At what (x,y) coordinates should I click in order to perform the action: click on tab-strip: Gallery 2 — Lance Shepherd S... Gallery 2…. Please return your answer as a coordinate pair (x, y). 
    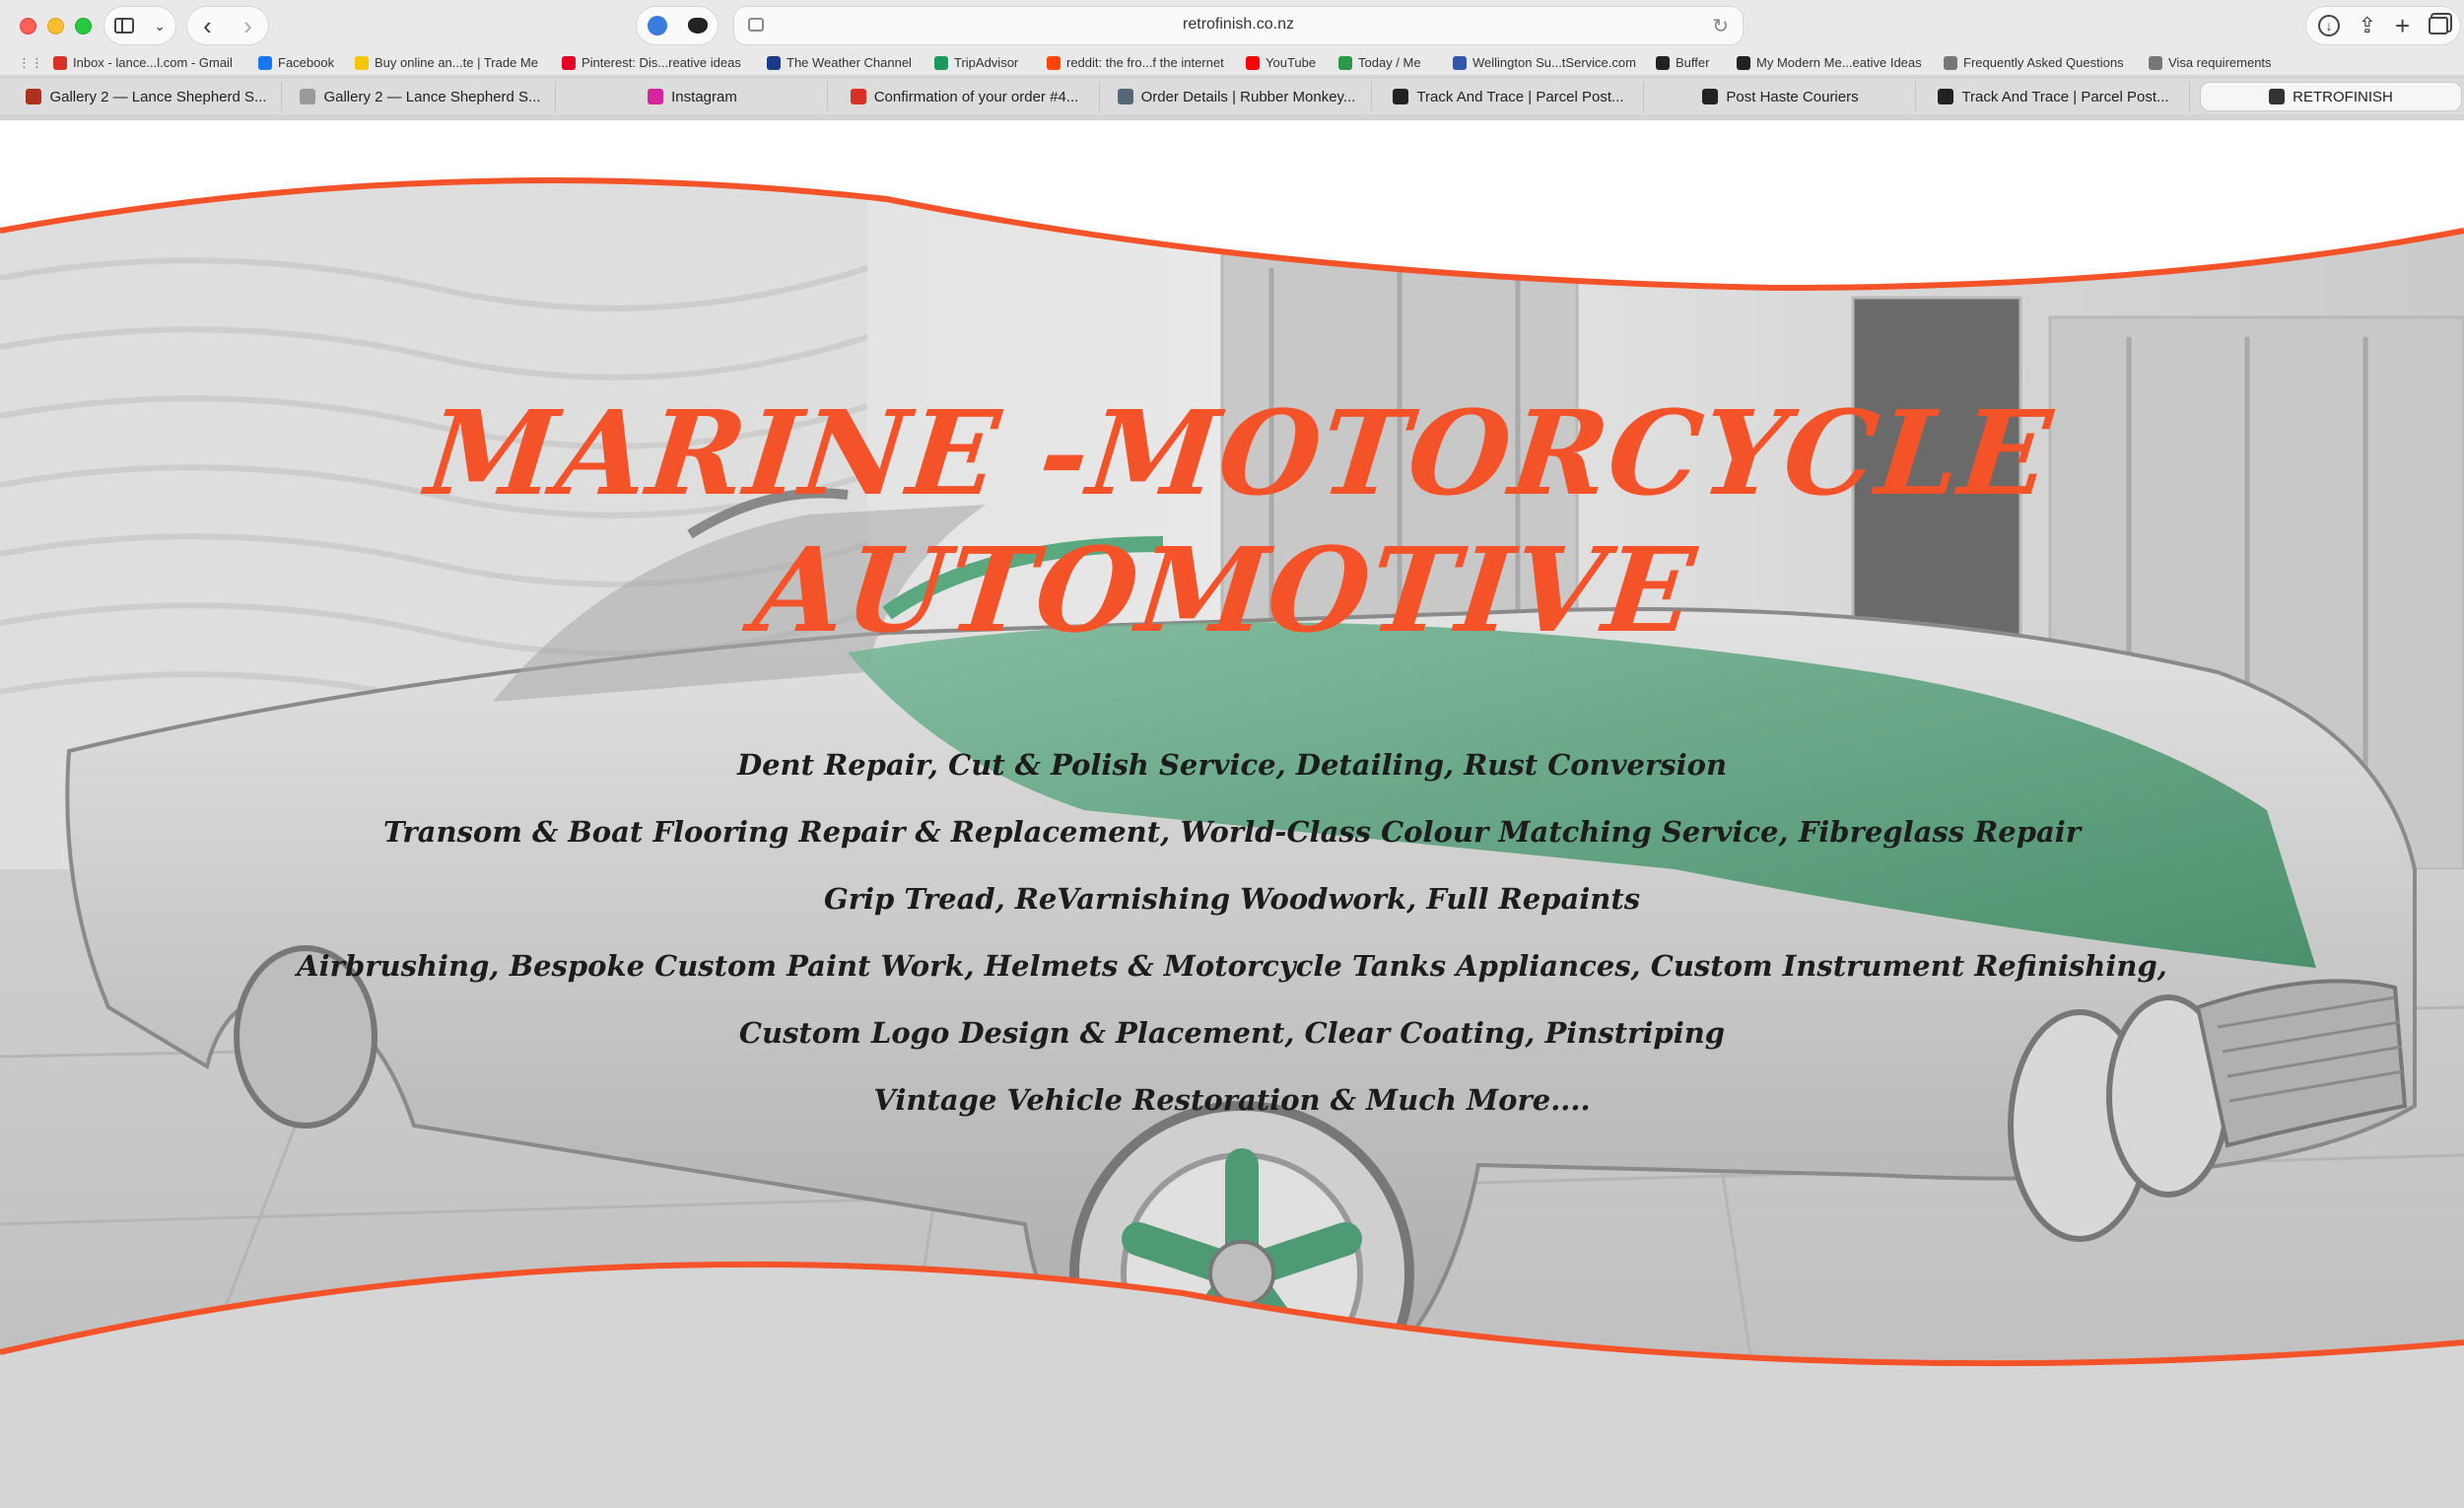
    Looking at the image, I should click on (1232, 96).